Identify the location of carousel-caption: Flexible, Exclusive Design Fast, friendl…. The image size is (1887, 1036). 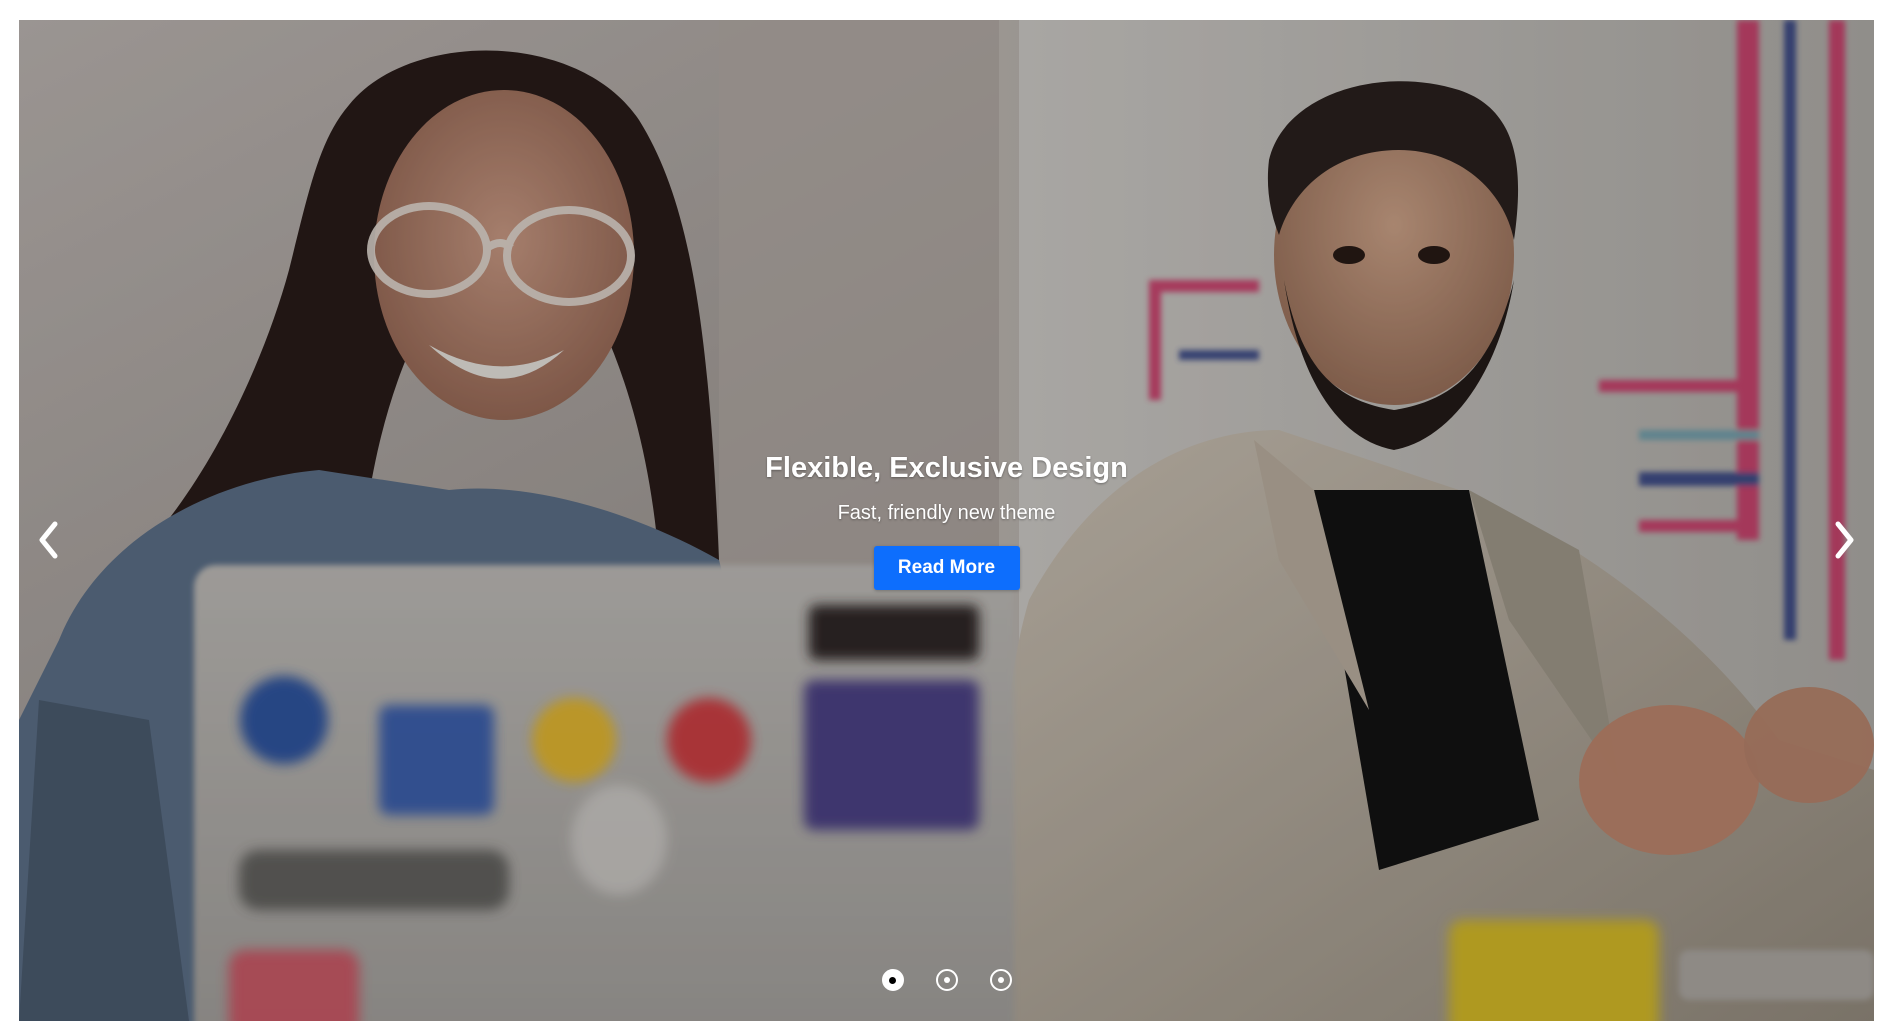
(946, 520).